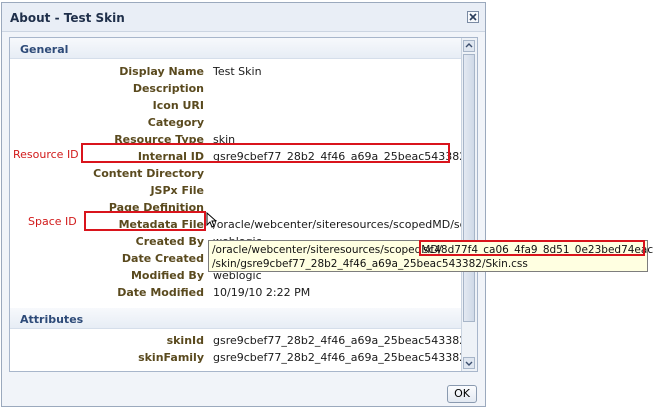  Describe the element at coordinates (46, 154) in the screenshot. I see `resource-id-annotation: Resource ID` at that location.